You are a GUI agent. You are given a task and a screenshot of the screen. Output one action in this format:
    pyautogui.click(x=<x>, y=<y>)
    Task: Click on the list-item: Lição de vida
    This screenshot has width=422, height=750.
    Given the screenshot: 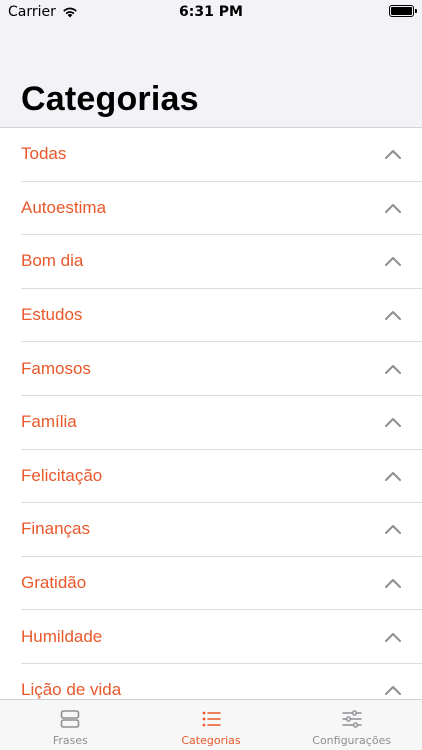 What is the action you would take?
    pyautogui.click(x=221, y=681)
    